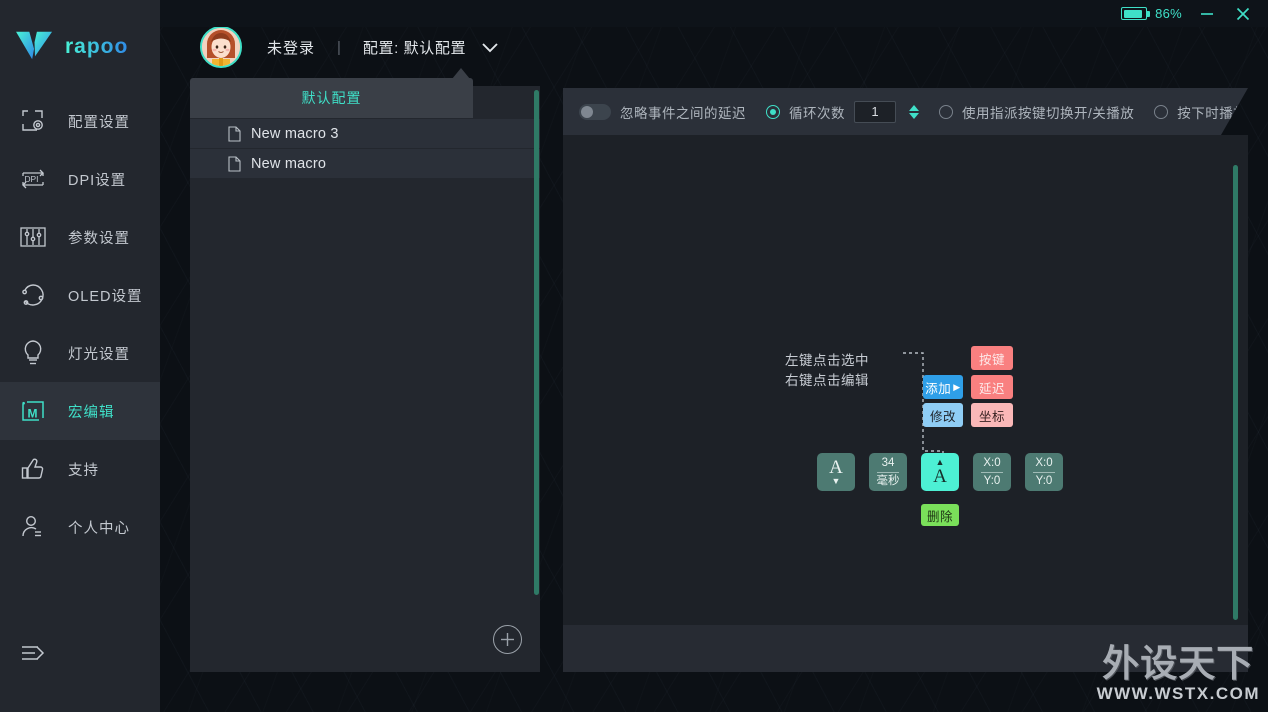 Image resolution: width=1268 pixels, height=712 pixels. I want to click on context-key-label: 按键, so click(991, 359).